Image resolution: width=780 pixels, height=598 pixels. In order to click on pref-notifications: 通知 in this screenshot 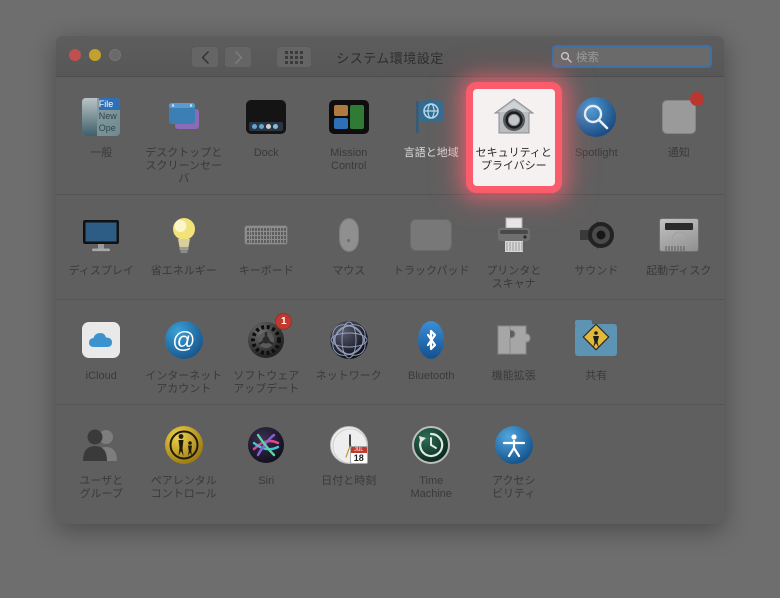, I will do `click(679, 137)`.